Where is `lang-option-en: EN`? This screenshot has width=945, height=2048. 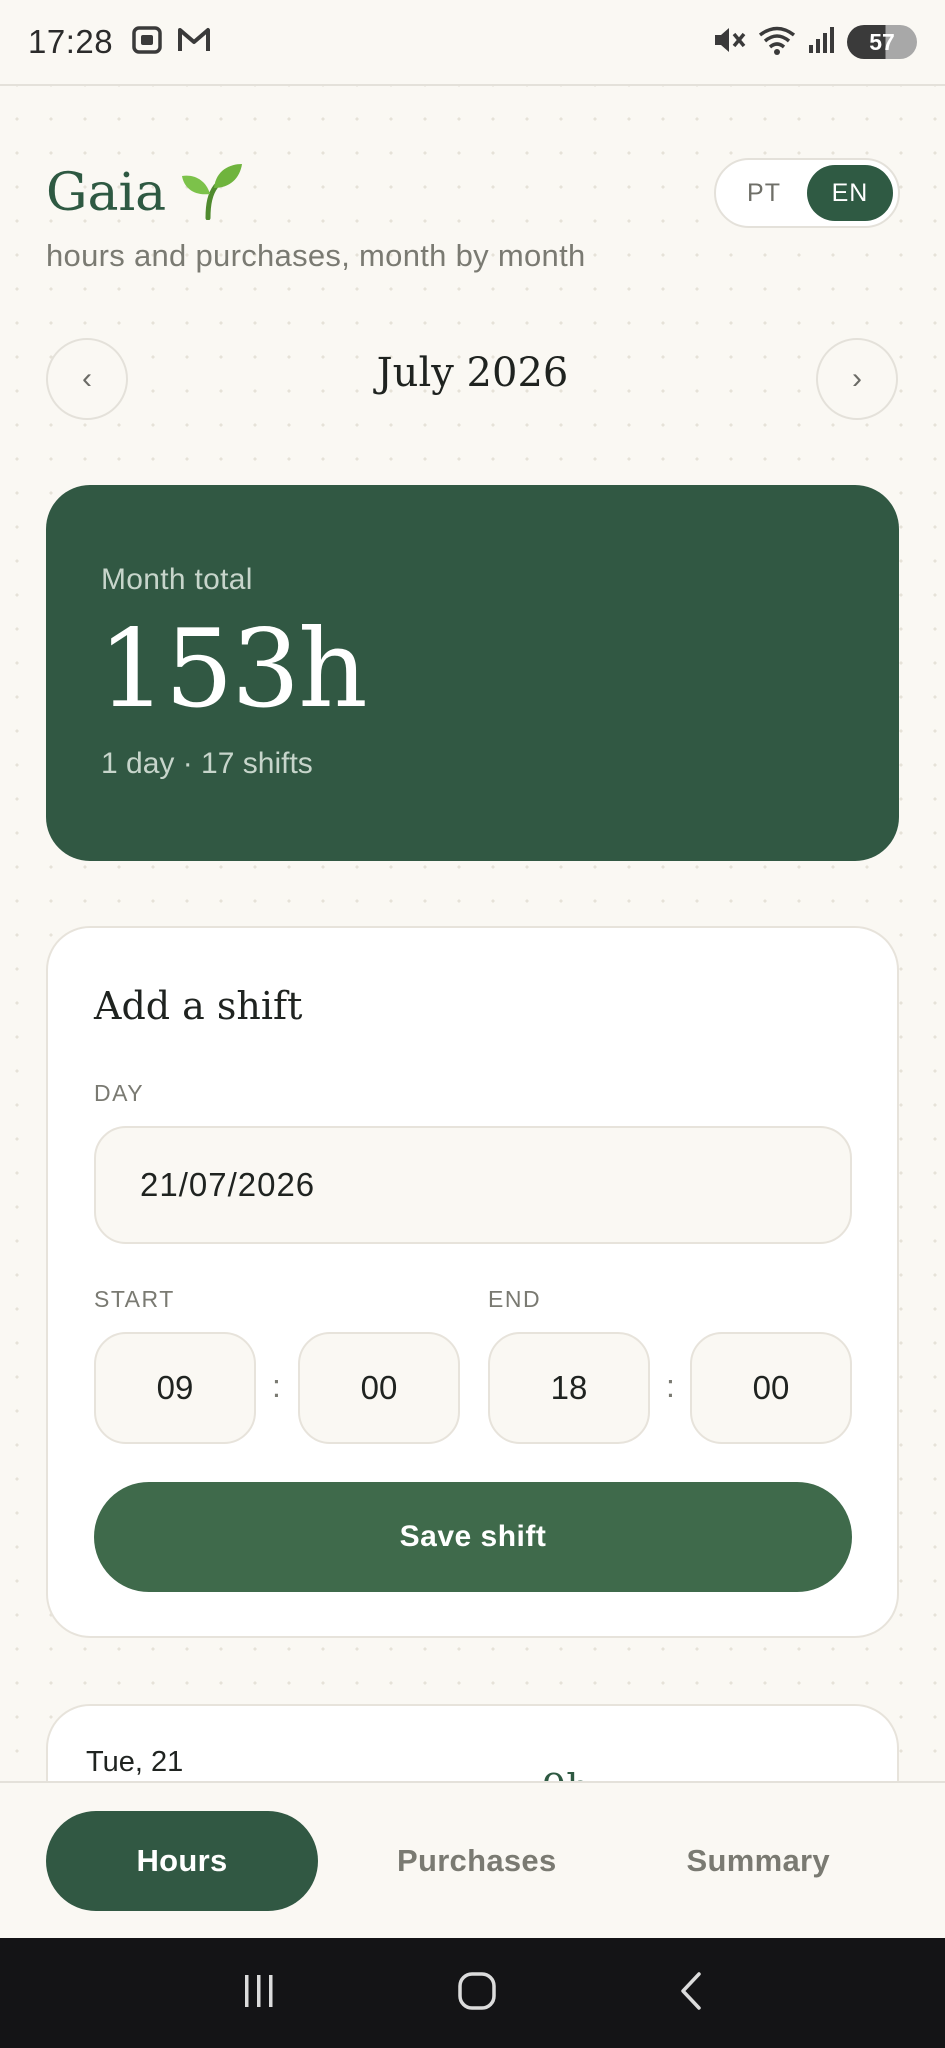 lang-option-en: EN is located at coordinates (850, 193).